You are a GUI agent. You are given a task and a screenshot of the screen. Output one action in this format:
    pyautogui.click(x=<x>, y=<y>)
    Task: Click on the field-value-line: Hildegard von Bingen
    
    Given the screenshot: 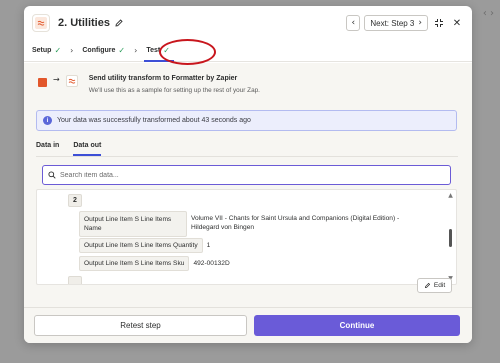 What is the action you would take?
    pyautogui.click(x=223, y=227)
    